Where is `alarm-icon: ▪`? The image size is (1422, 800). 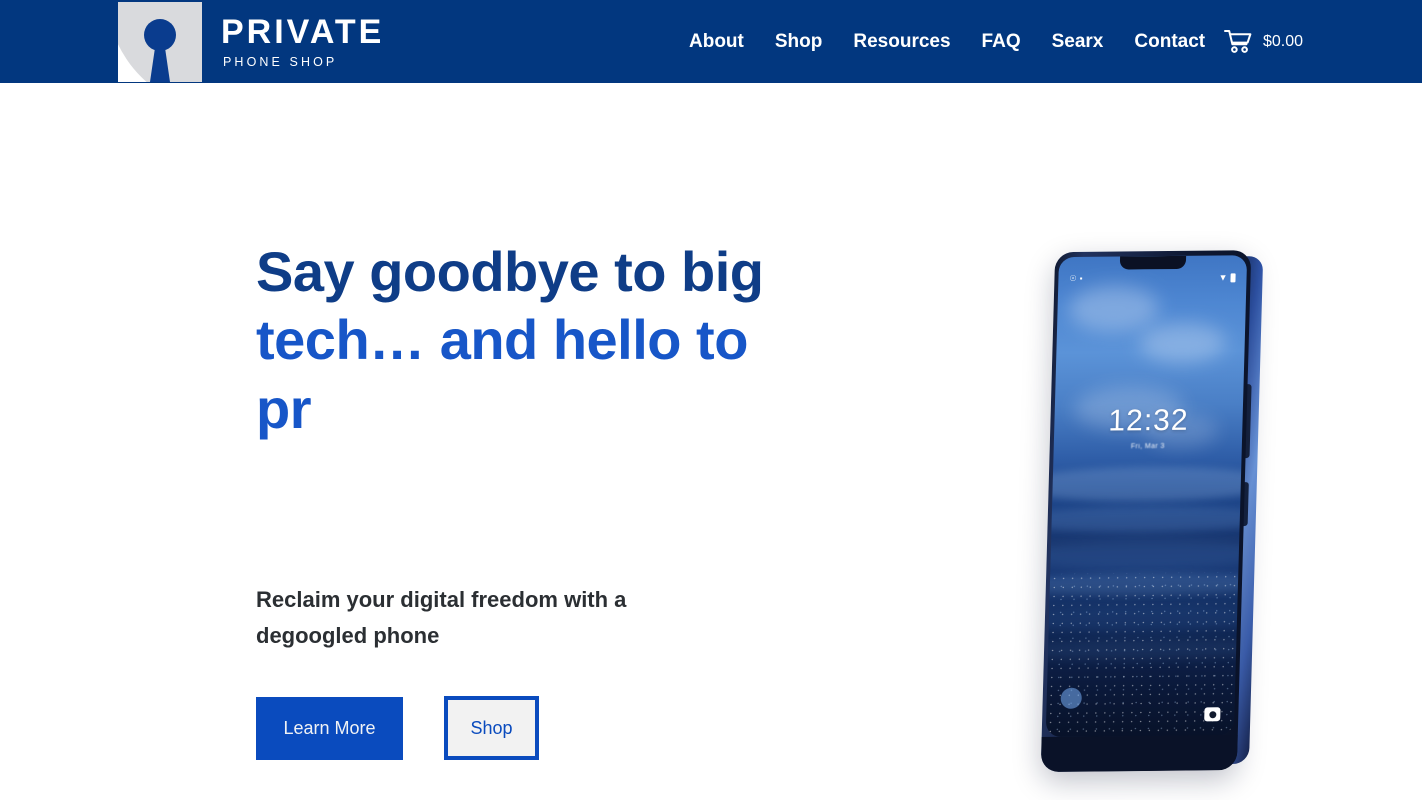
alarm-icon: ▪ is located at coordinates (1081, 278).